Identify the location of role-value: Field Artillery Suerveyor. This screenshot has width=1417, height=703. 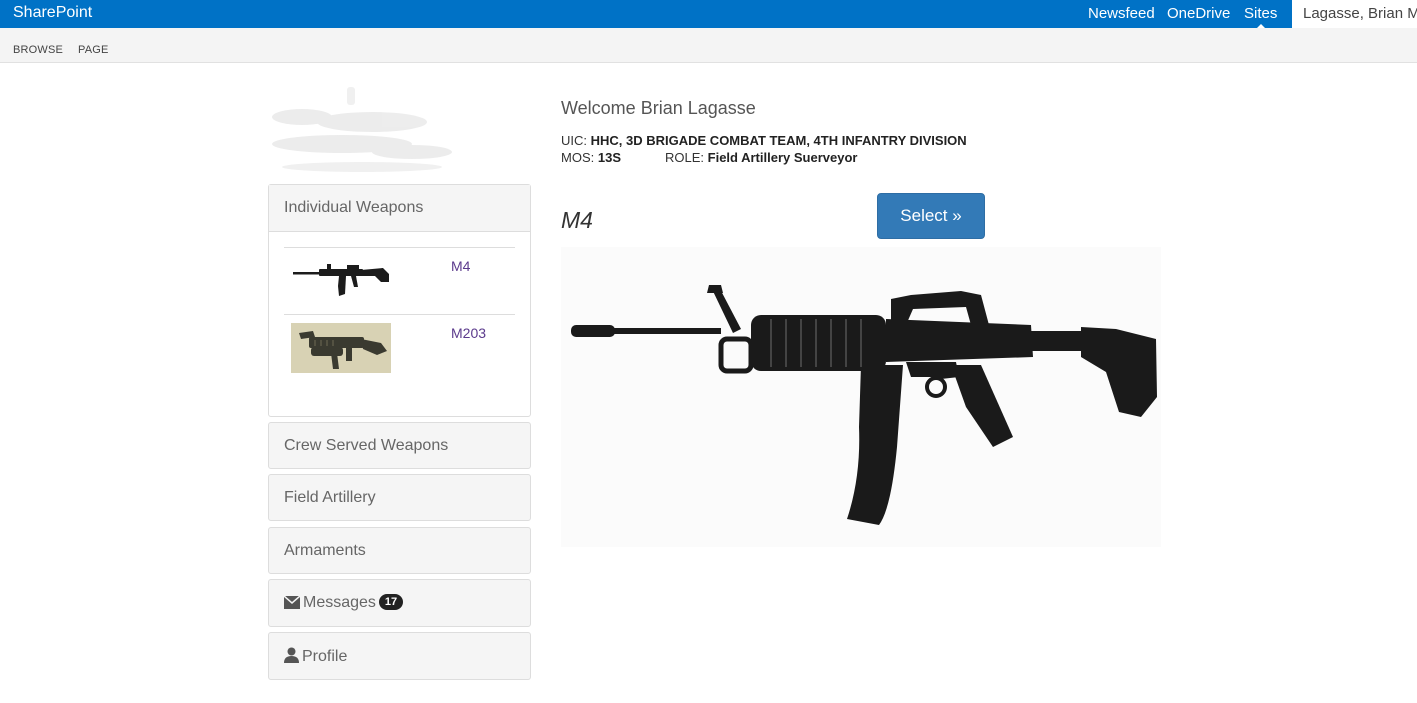
(782, 157).